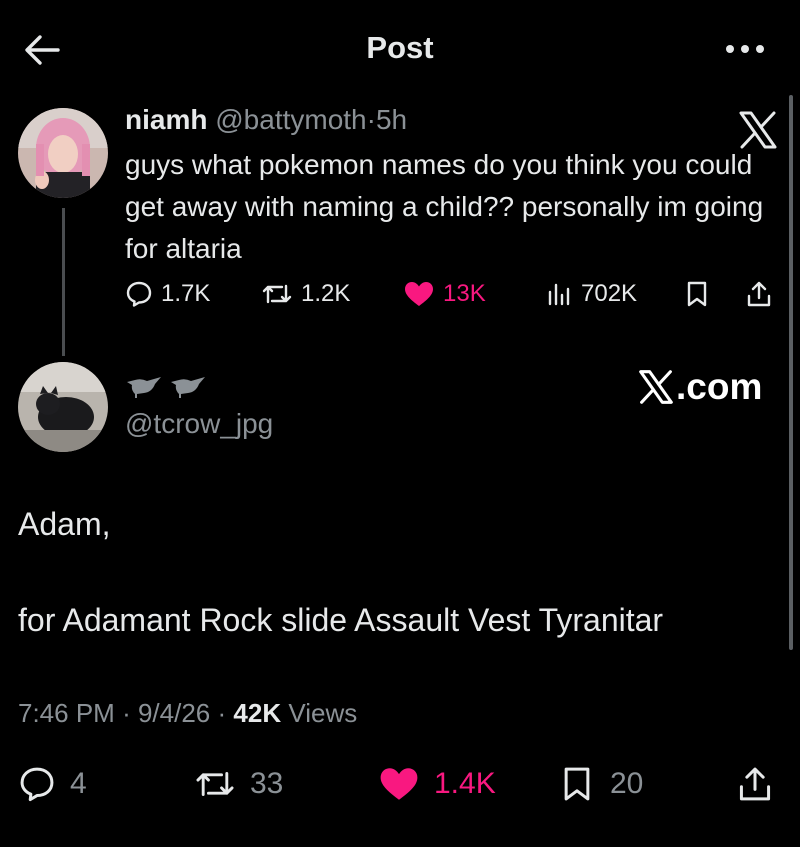  I want to click on more-icon, so click(745, 49).